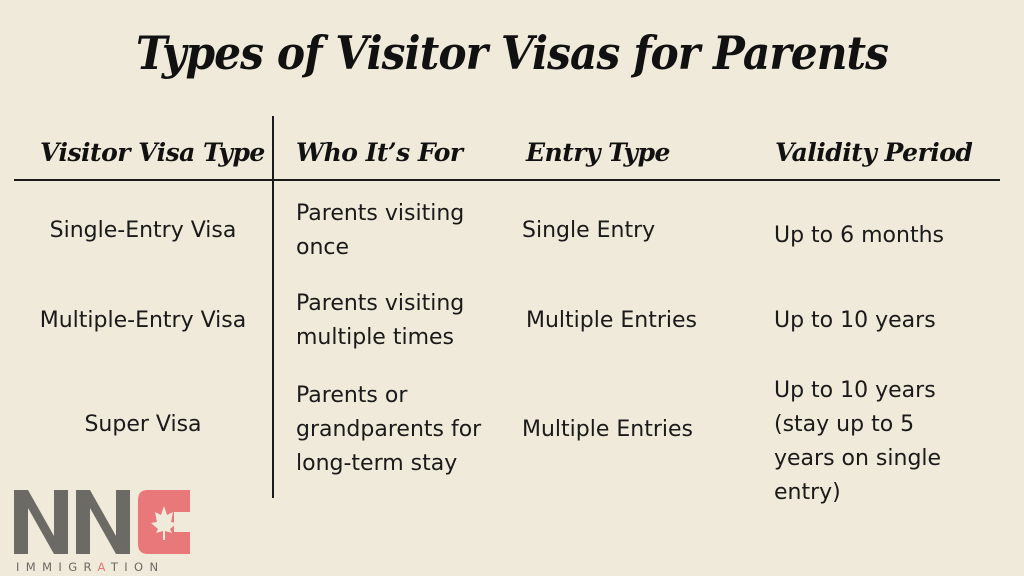 The image size is (1024, 576). What do you see at coordinates (72, 522) in the screenshot?
I see `logo-nn-letters` at bounding box center [72, 522].